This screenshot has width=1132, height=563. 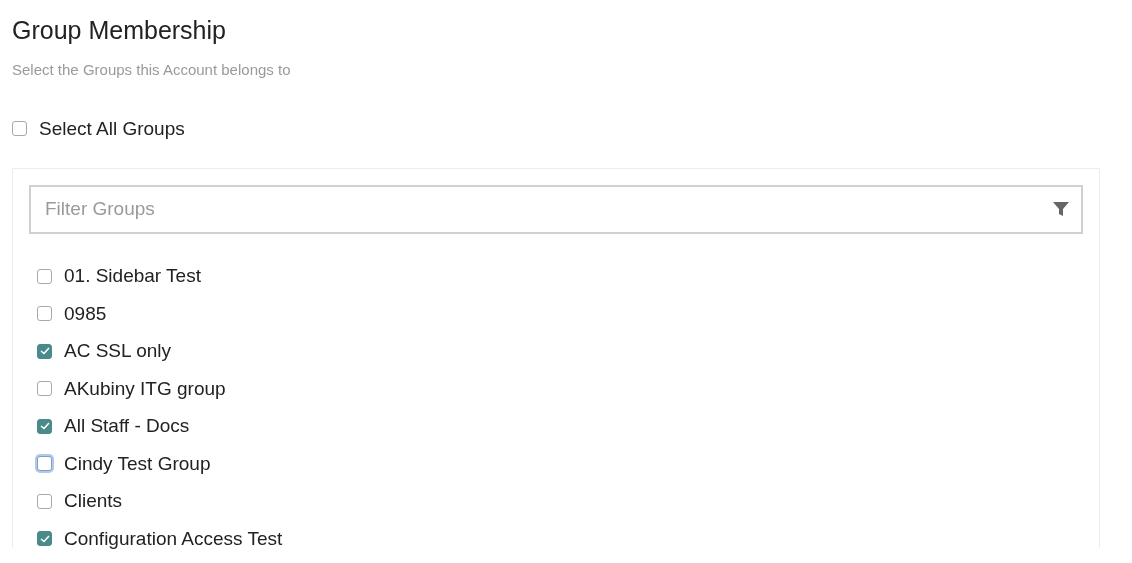 What do you see at coordinates (1061, 209) in the screenshot?
I see `filter-icon` at bounding box center [1061, 209].